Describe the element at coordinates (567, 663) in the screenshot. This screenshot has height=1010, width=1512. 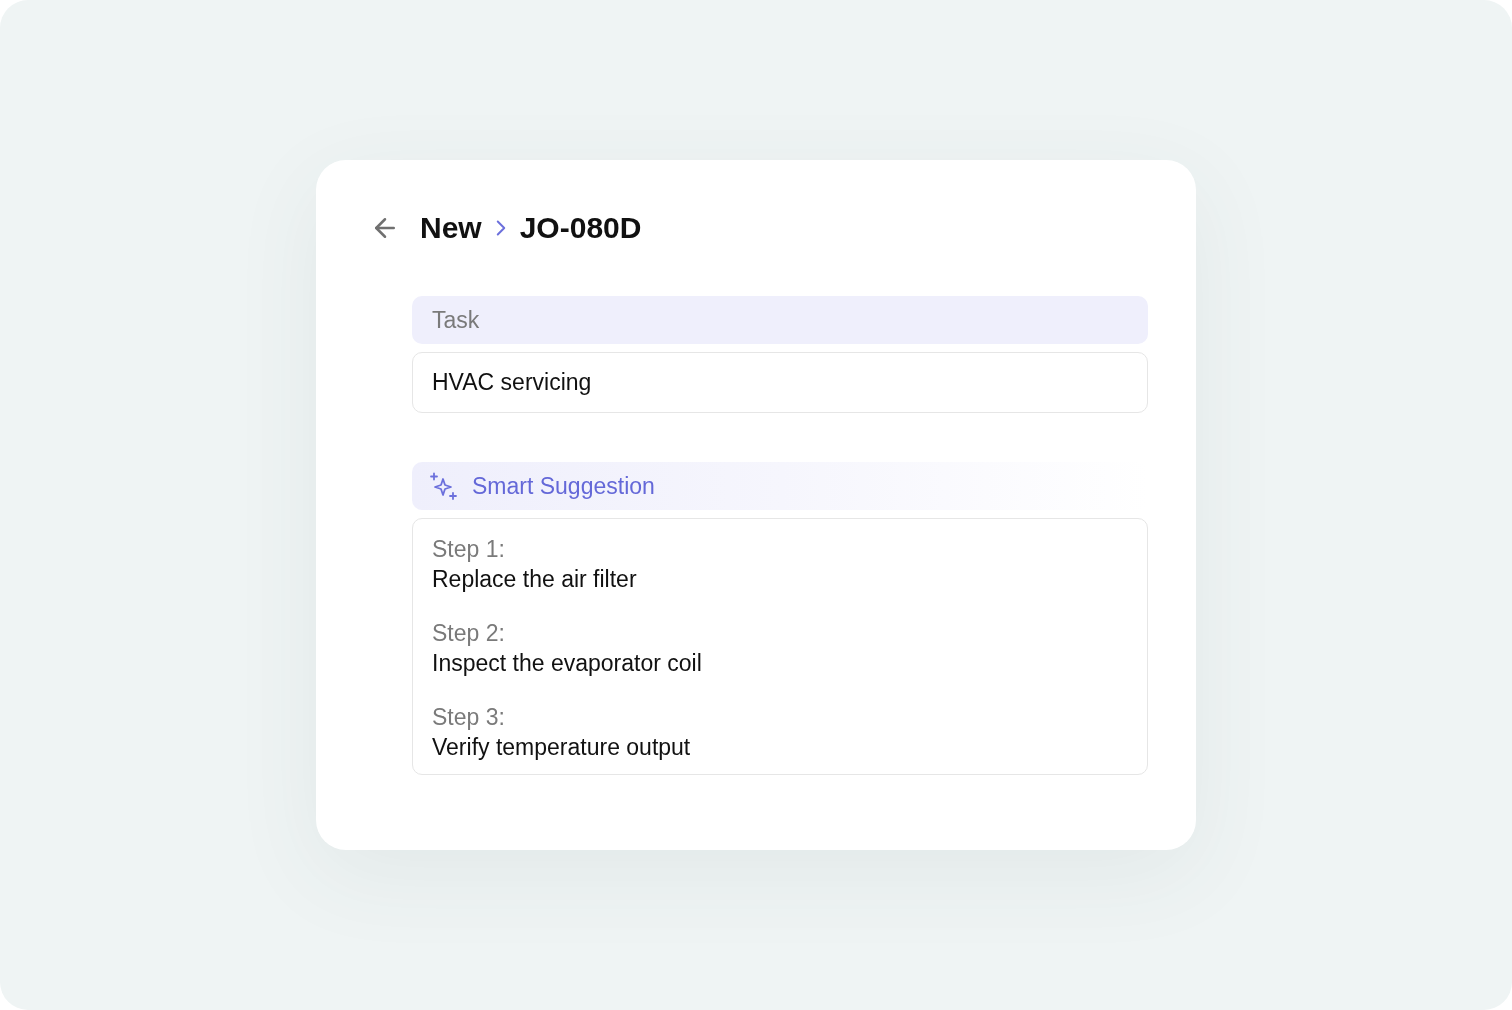
I see `step-text: Inspect the evaporator coil` at that location.